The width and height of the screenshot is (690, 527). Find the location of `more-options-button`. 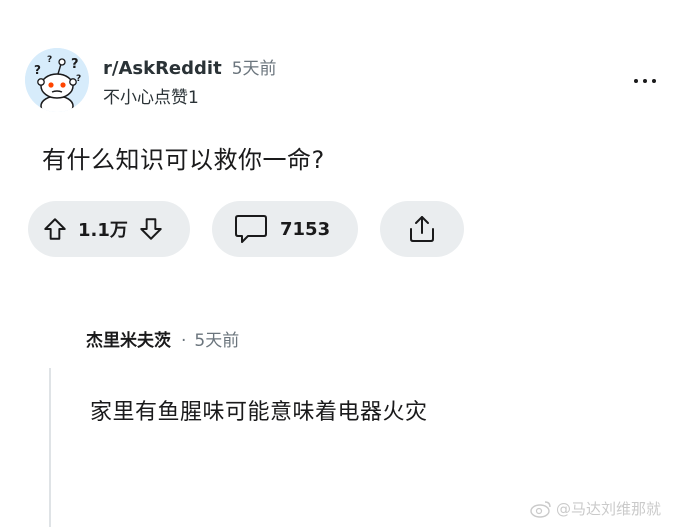

more-options-button is located at coordinates (645, 81).